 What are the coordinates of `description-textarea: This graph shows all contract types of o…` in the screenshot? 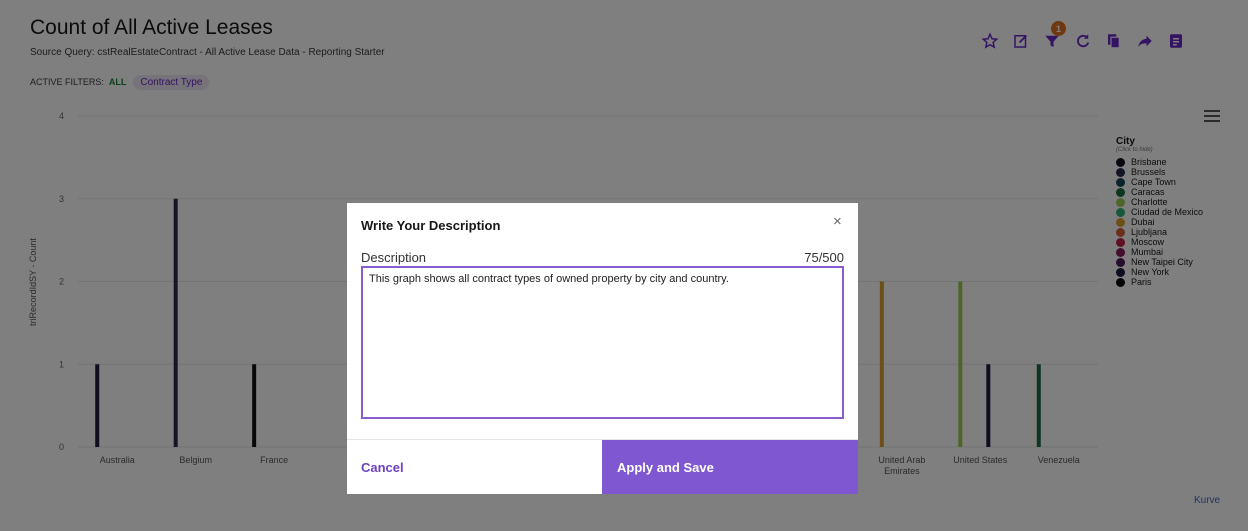 It's located at (602, 342).